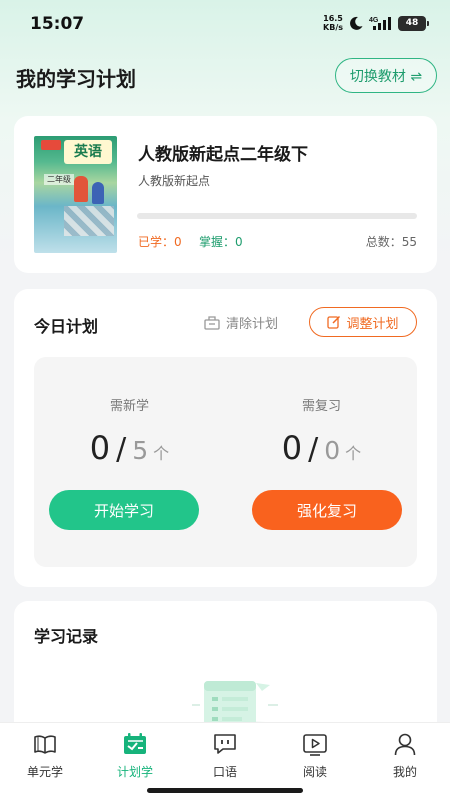 This screenshot has width=450, height=800. Describe the element at coordinates (356, 23) in the screenshot. I see `moon-icon` at that location.